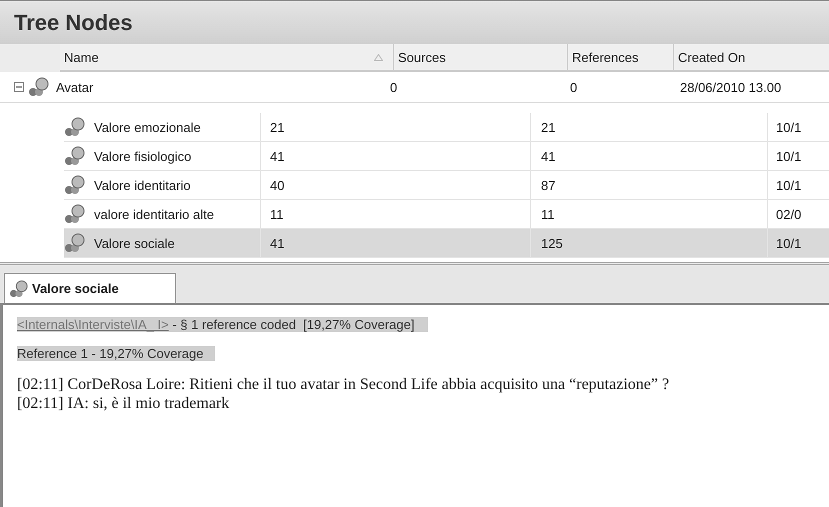 This screenshot has width=829, height=507. Describe the element at coordinates (396, 185) in the screenshot. I see `table-cell: 40` at that location.